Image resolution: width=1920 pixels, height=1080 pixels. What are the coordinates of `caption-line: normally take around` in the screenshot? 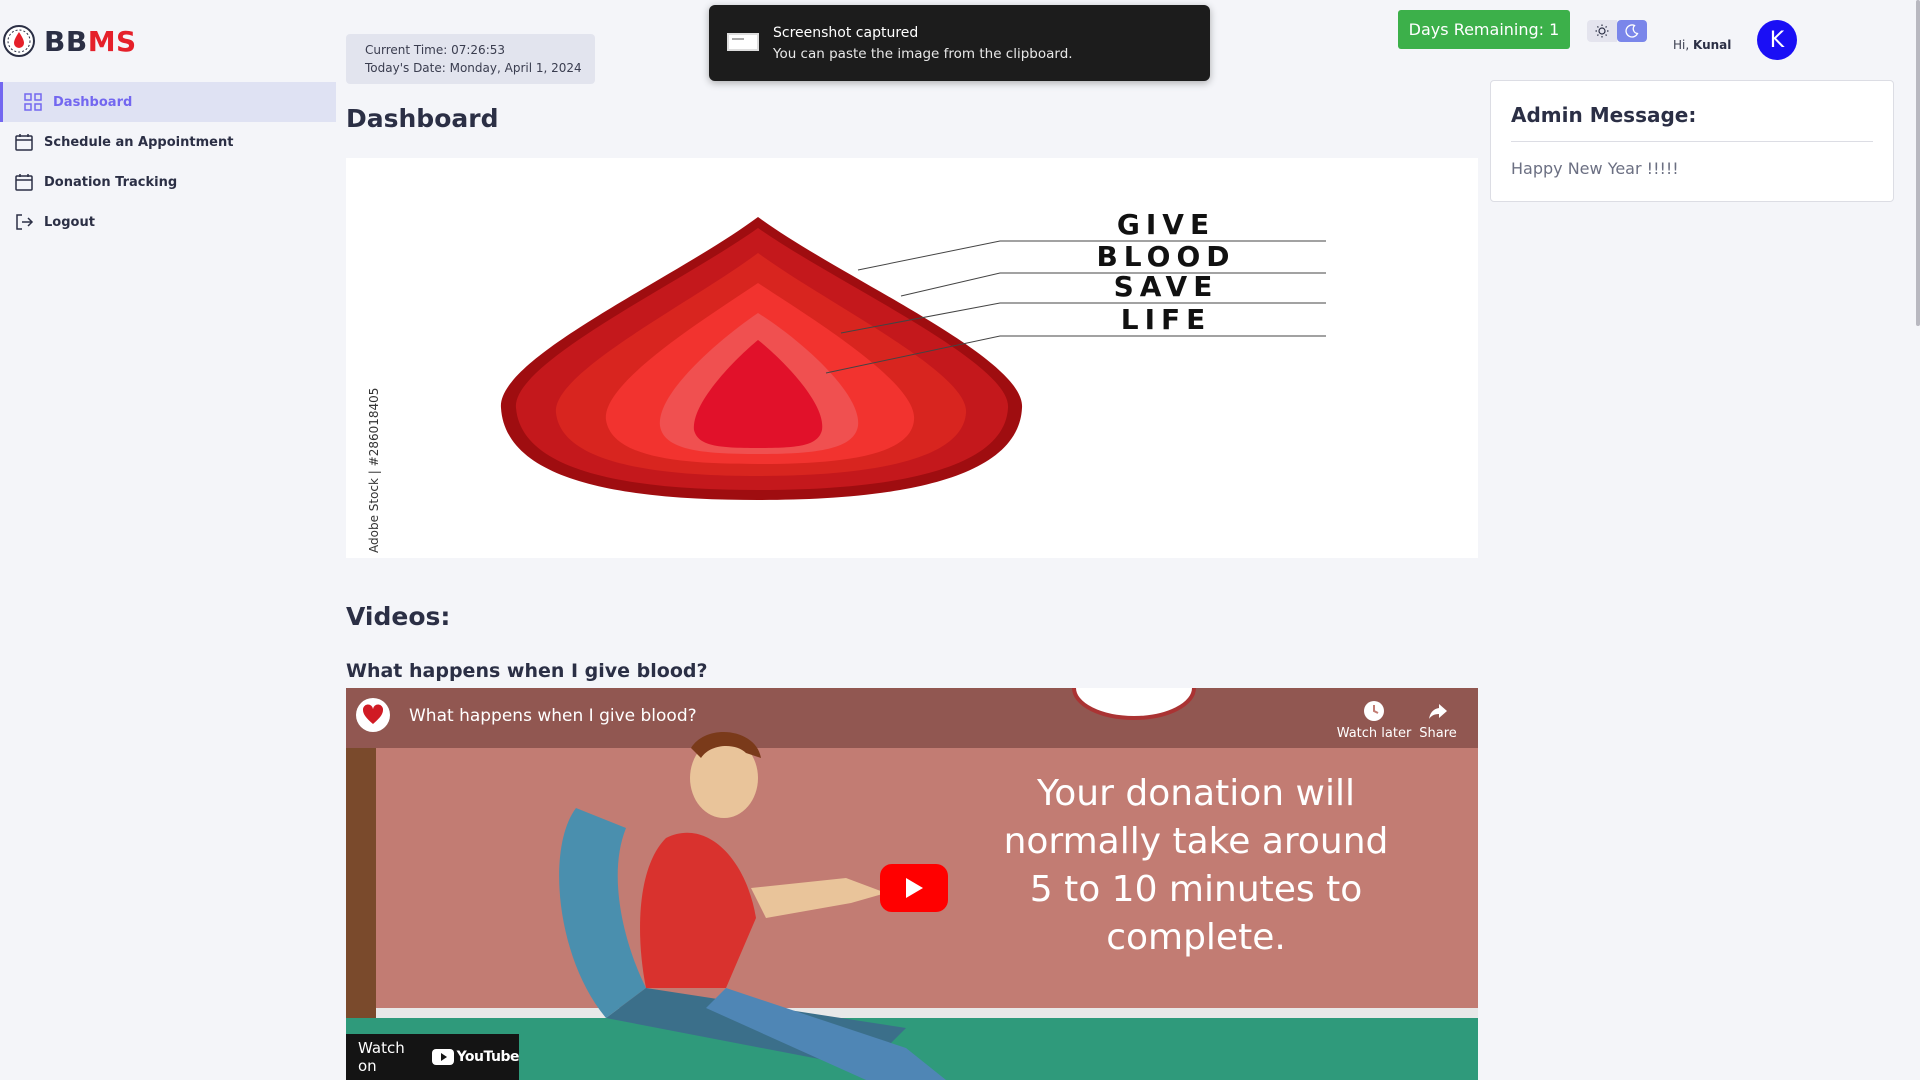 It's located at (1196, 841).